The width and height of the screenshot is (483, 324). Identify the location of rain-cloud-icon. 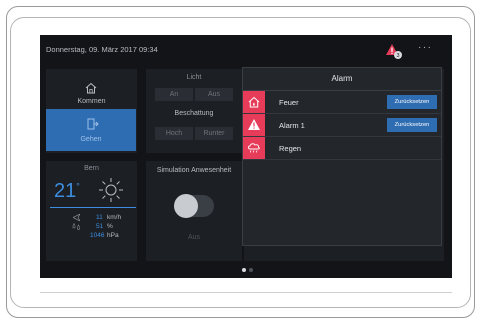
(254, 148).